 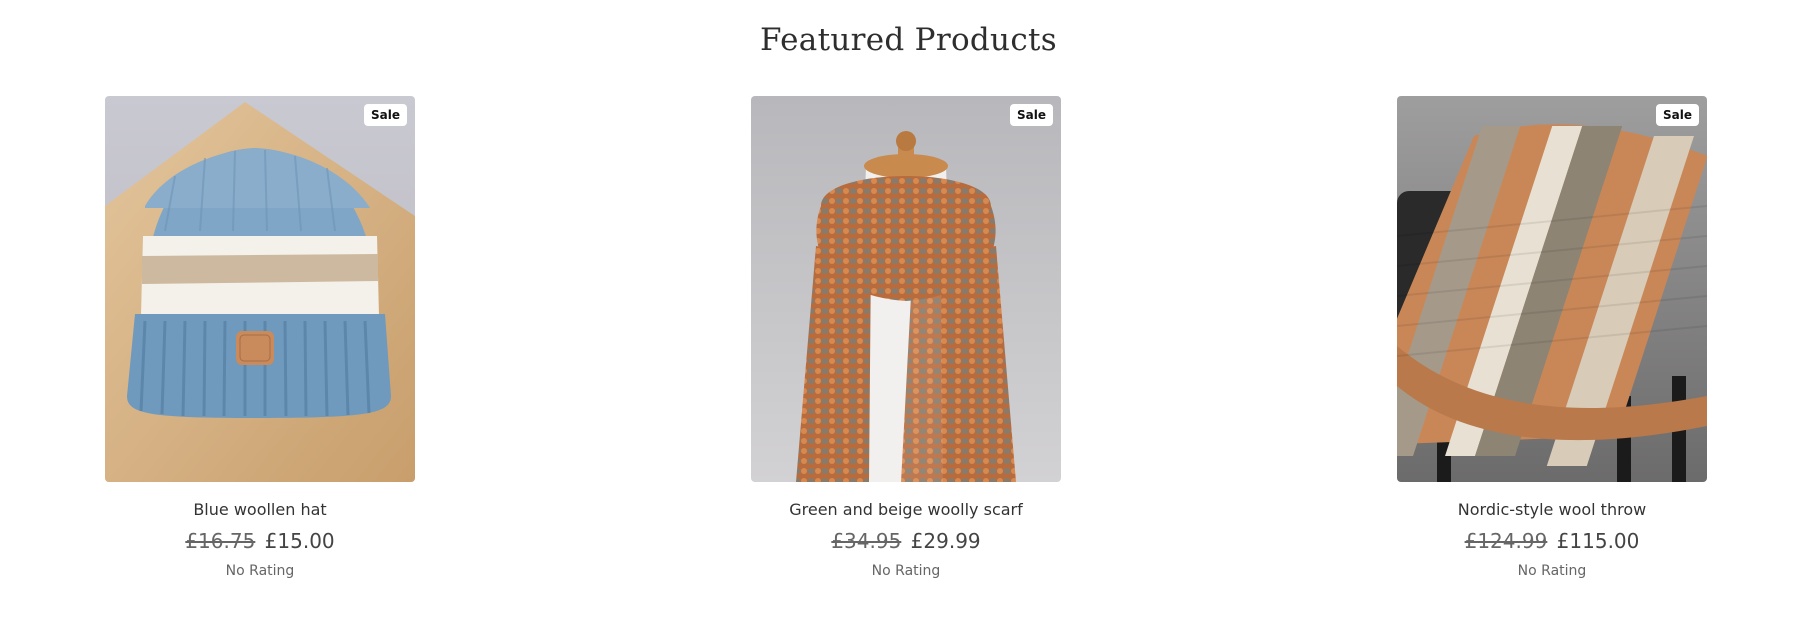 I want to click on price-row: £124.99 £115.00, so click(x=1552, y=541).